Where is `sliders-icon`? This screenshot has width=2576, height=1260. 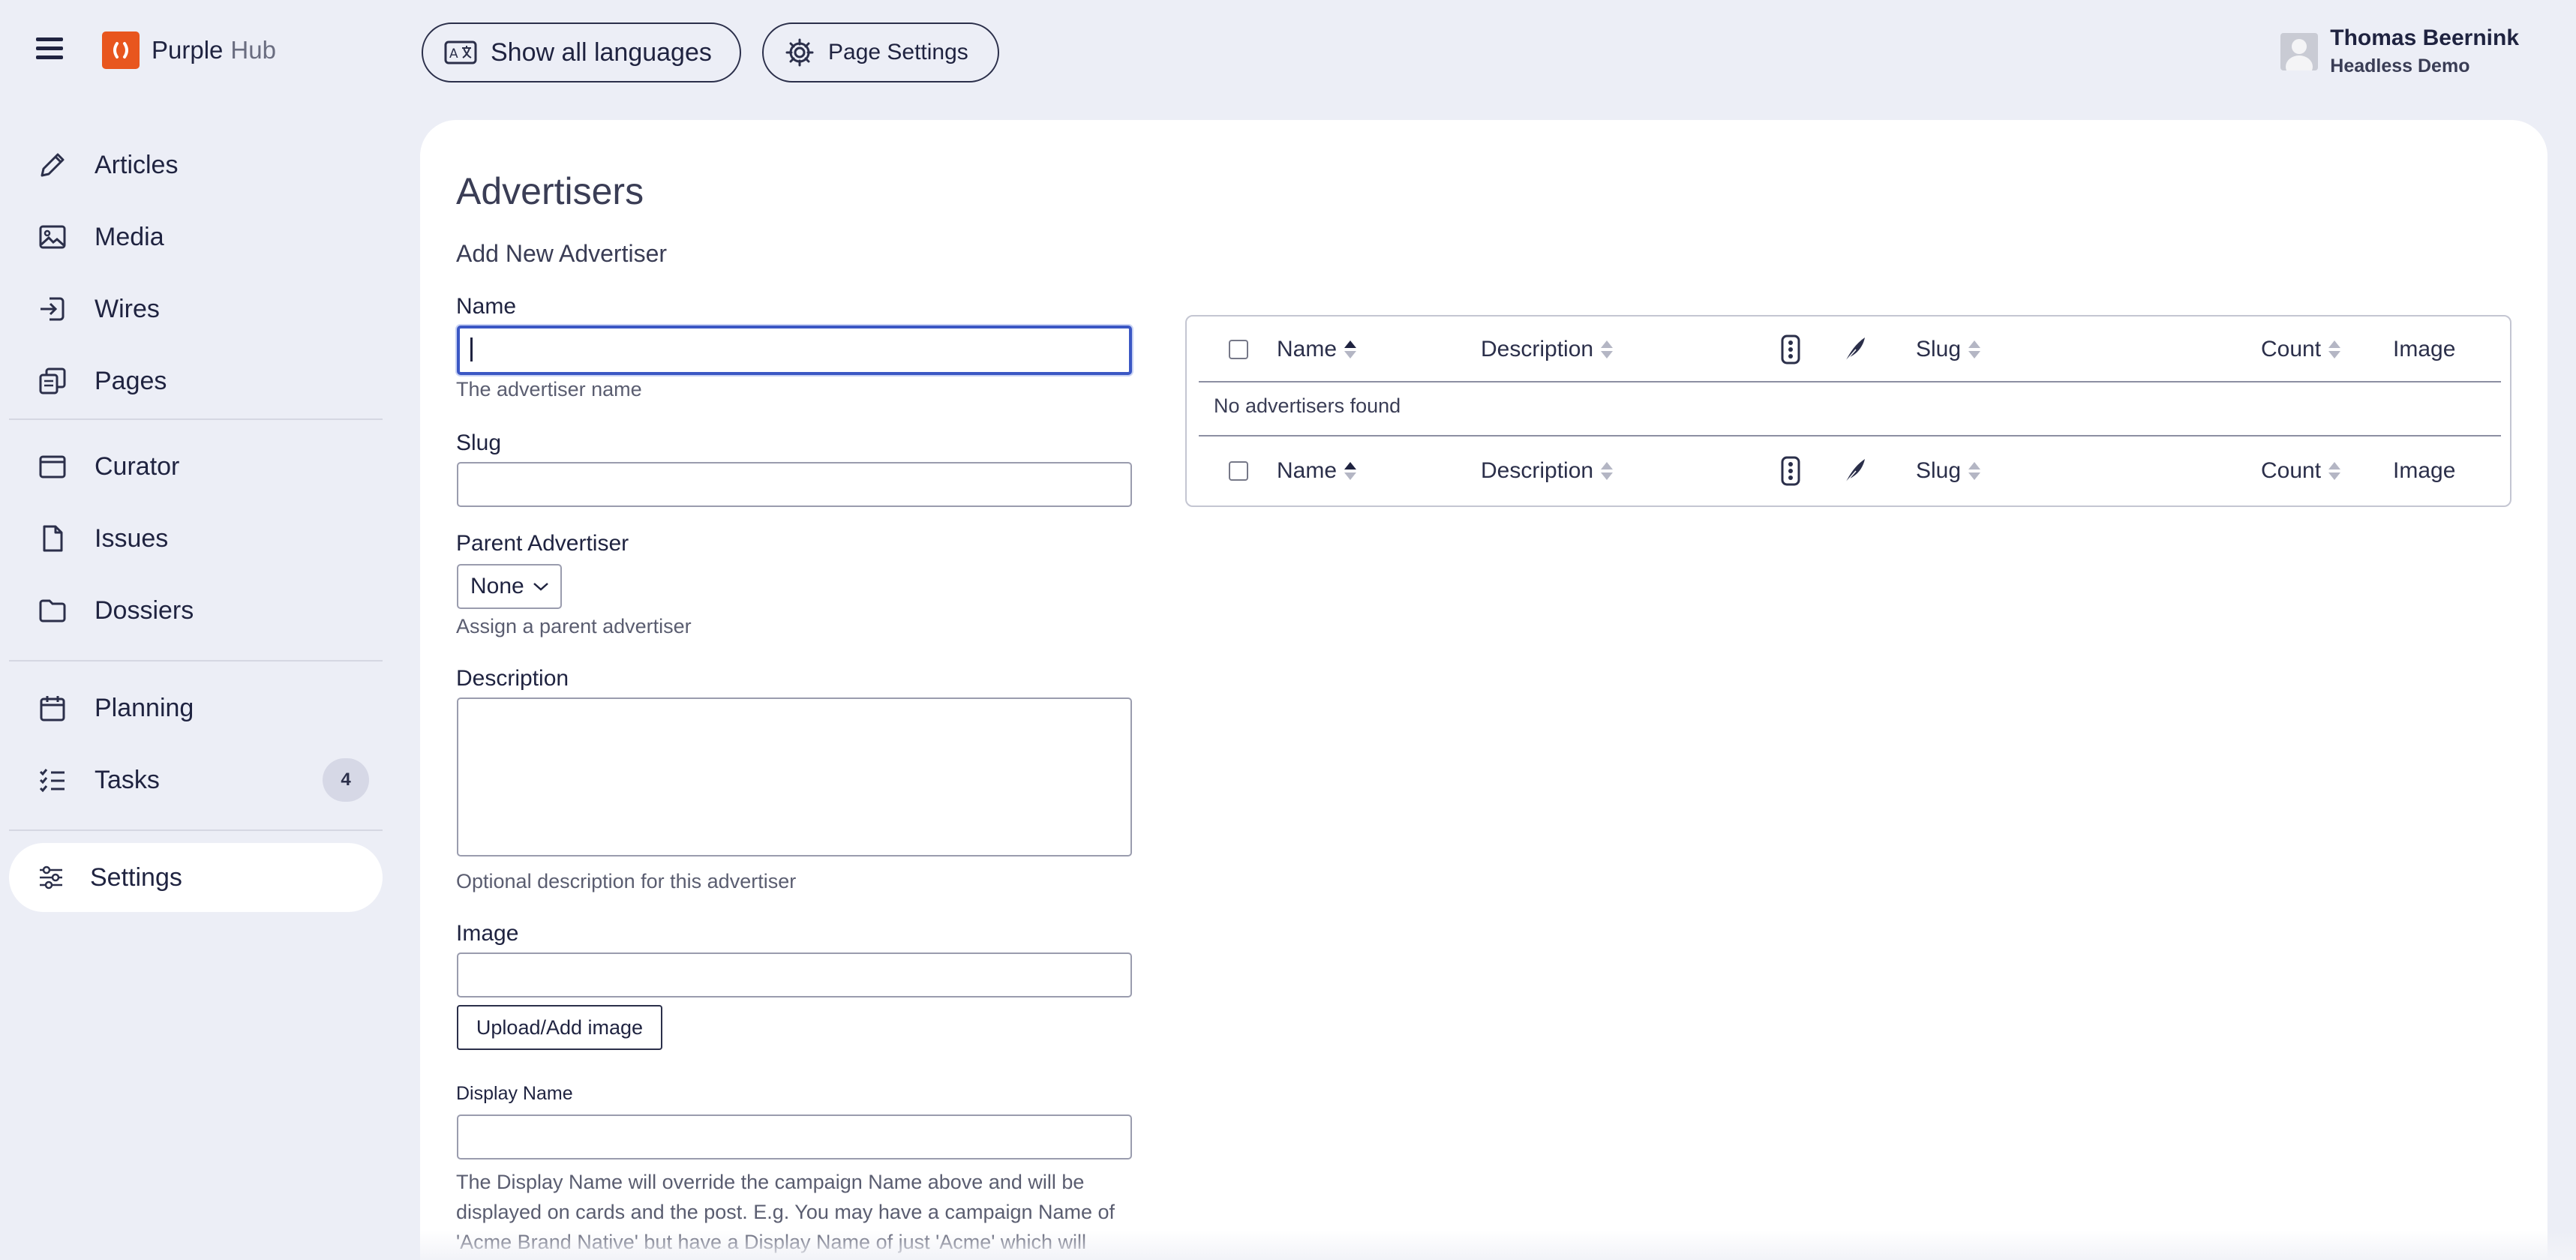 sliders-icon is located at coordinates (51, 877).